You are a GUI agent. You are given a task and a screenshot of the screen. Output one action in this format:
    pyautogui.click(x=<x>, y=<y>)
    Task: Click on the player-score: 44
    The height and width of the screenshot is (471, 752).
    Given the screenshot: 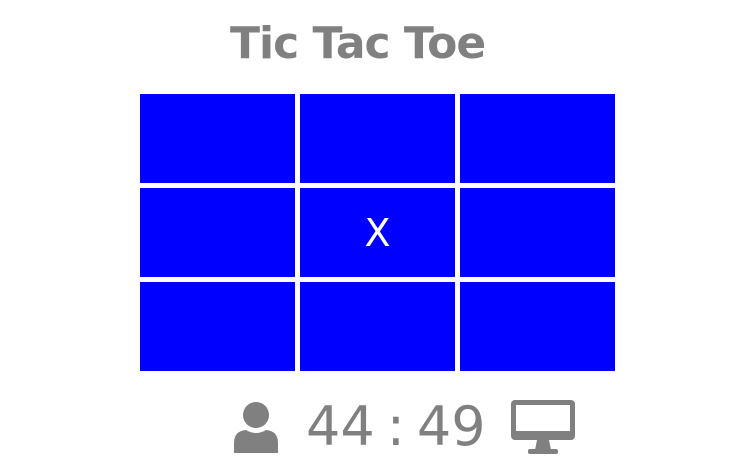 What is the action you would take?
    pyautogui.click(x=340, y=426)
    